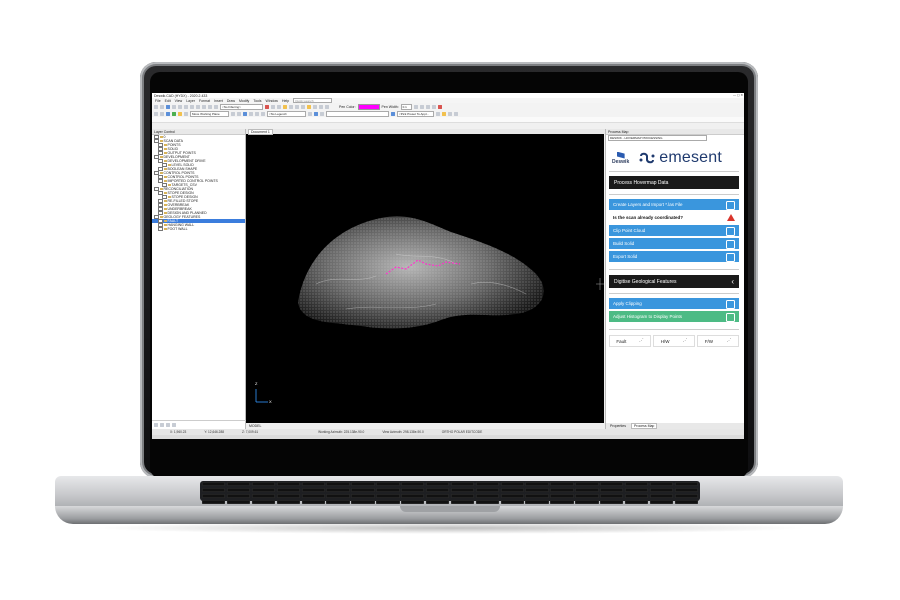 The image size is (900, 600). What do you see at coordinates (321, 106) in the screenshot?
I see `text-icon` at bounding box center [321, 106].